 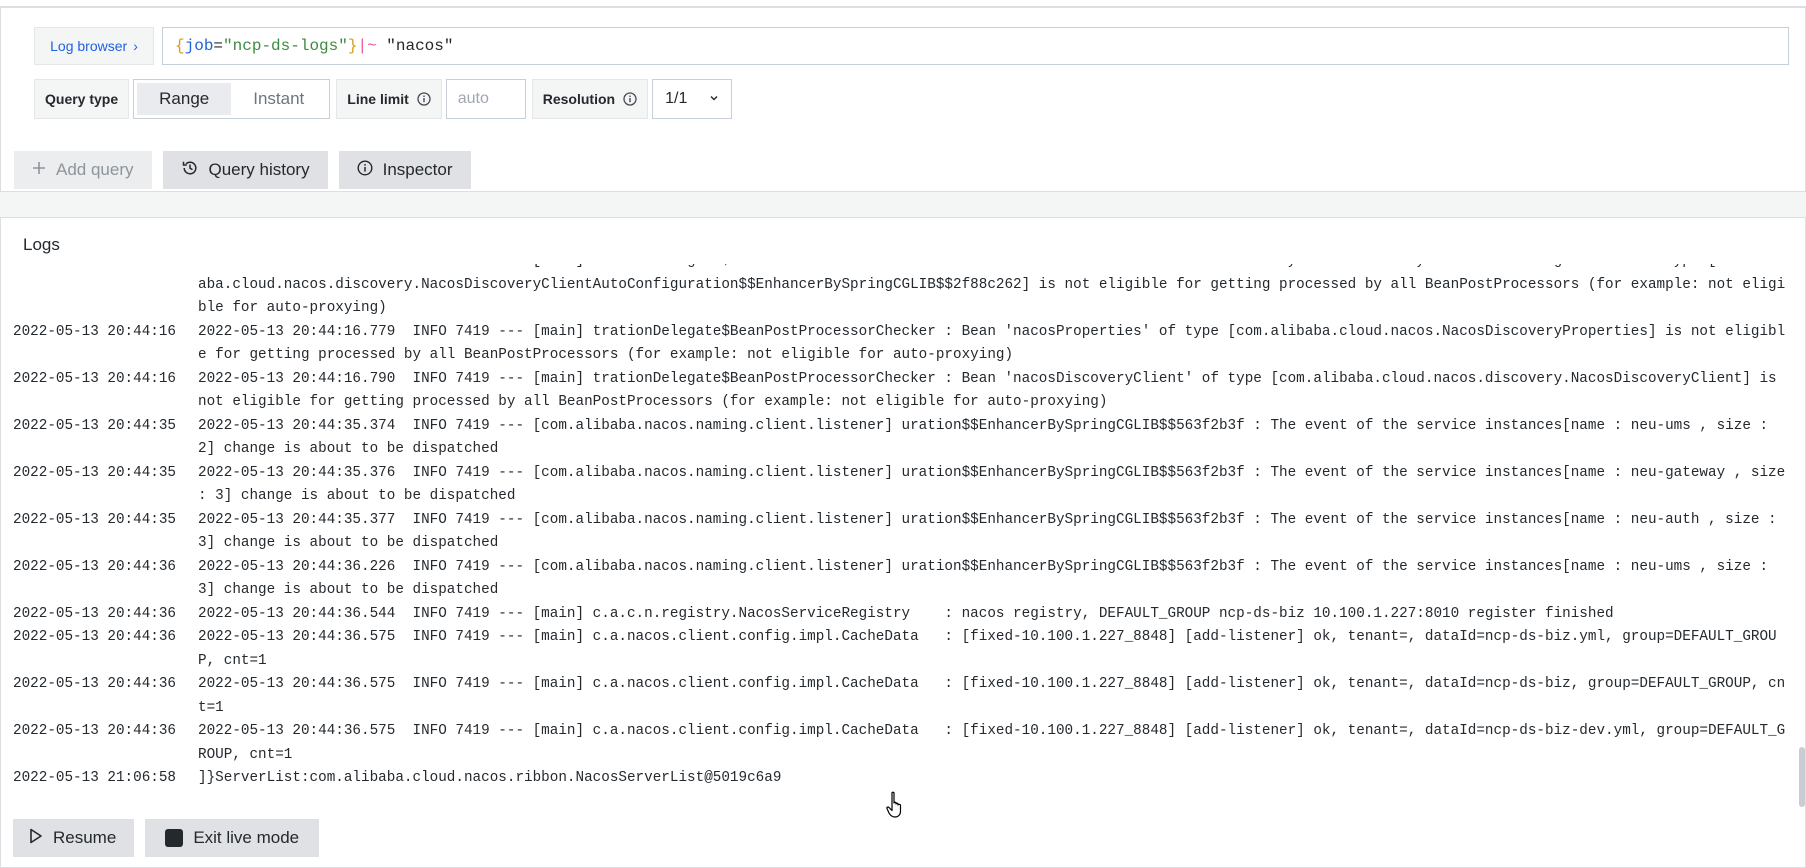 I want to click on query-type-radio-group: Range Instant, so click(x=232, y=99).